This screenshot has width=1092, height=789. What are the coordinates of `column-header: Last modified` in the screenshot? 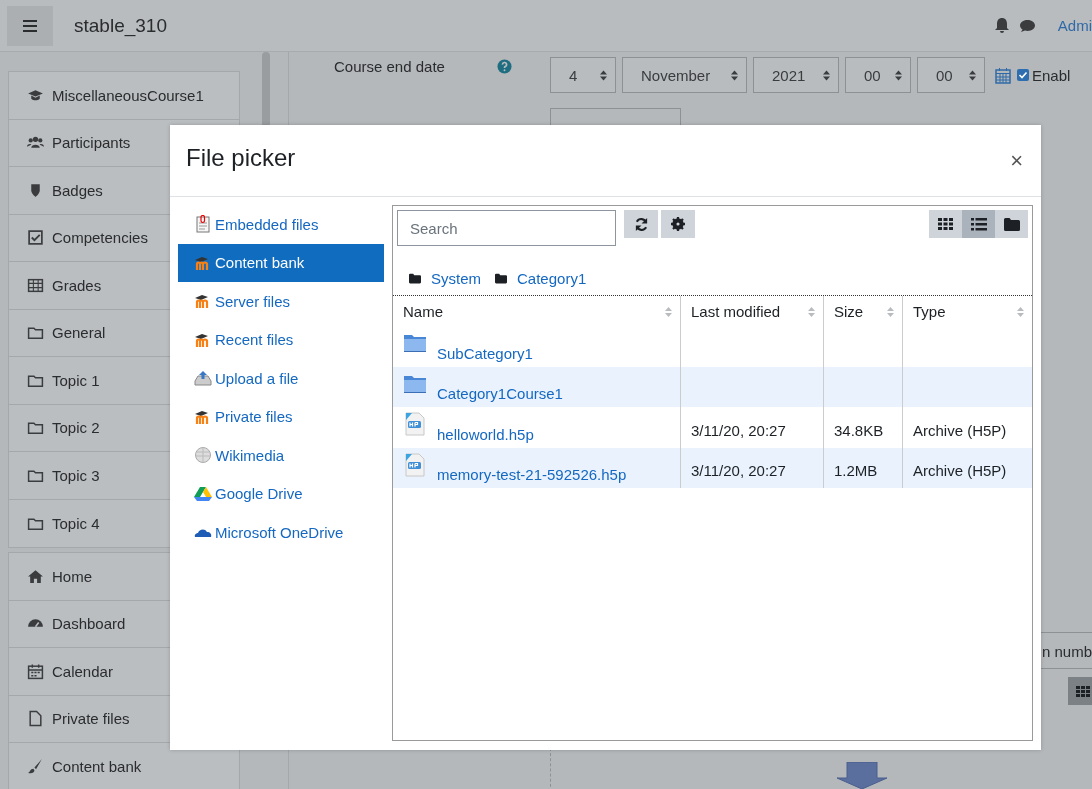 It's located at (752, 311).